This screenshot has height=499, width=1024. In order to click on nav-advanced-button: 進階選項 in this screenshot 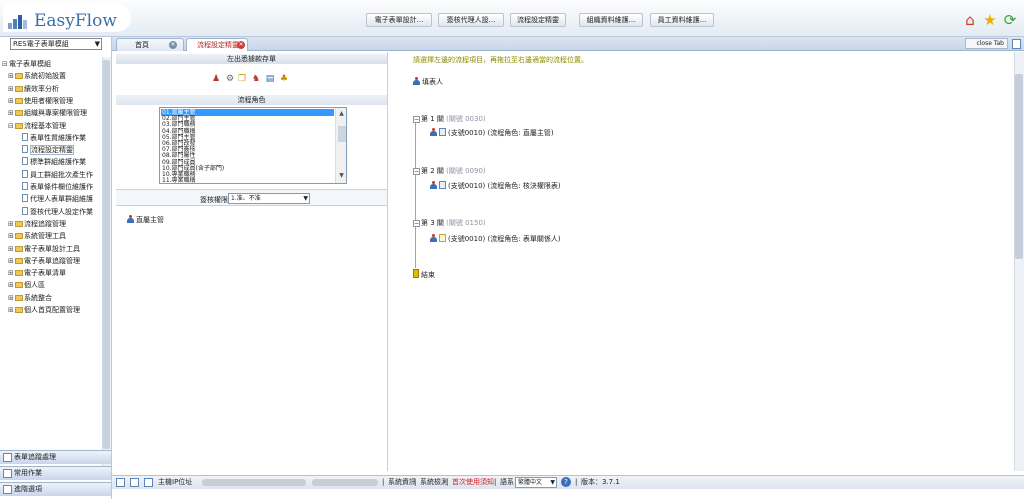, I will do `click(55, 489)`.